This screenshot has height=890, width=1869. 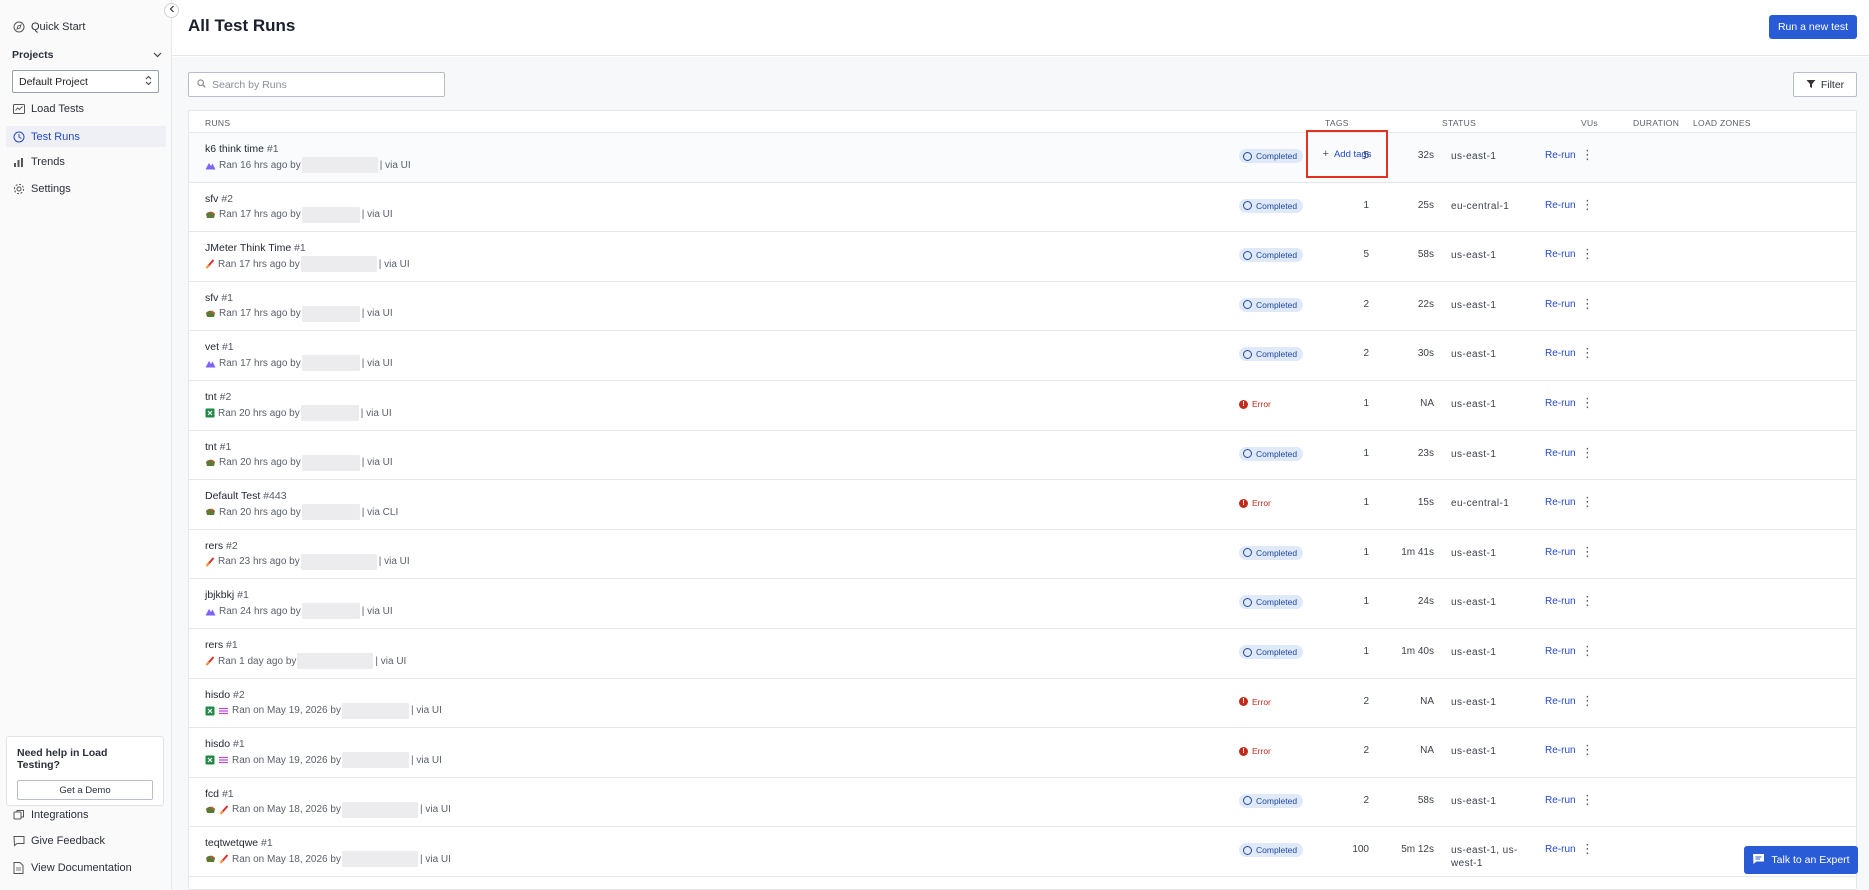 What do you see at coordinates (171, 10) in the screenshot?
I see `collapse-sidebar-button` at bounding box center [171, 10].